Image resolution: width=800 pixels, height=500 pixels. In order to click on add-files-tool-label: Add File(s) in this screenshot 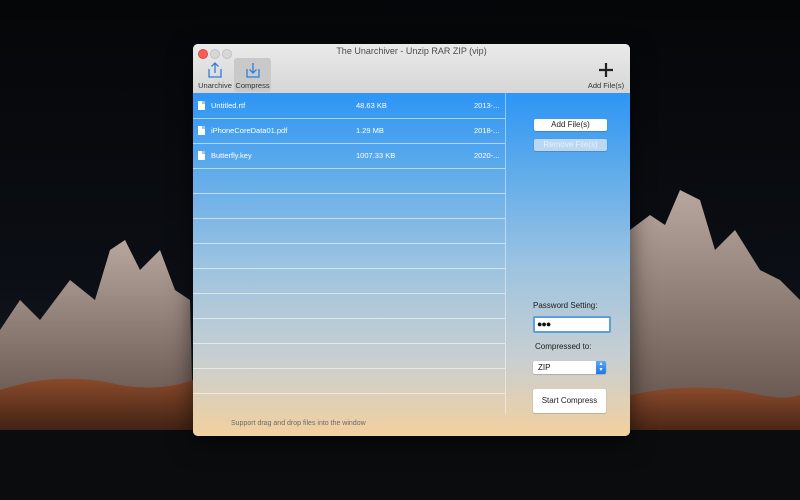, I will do `click(606, 85)`.